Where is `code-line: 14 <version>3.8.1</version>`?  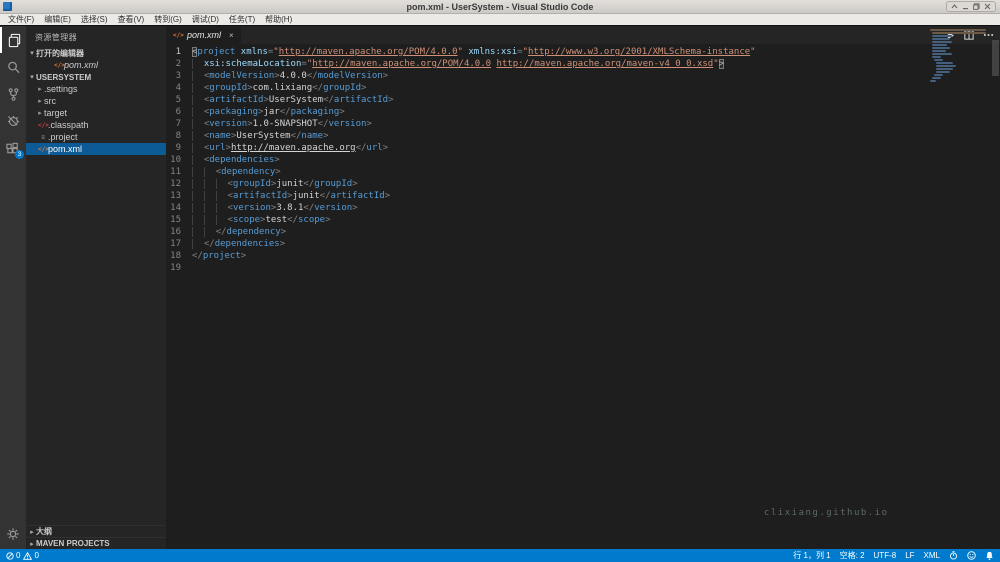 code-line: 14 <version>3.8.1</version> is located at coordinates (583, 208).